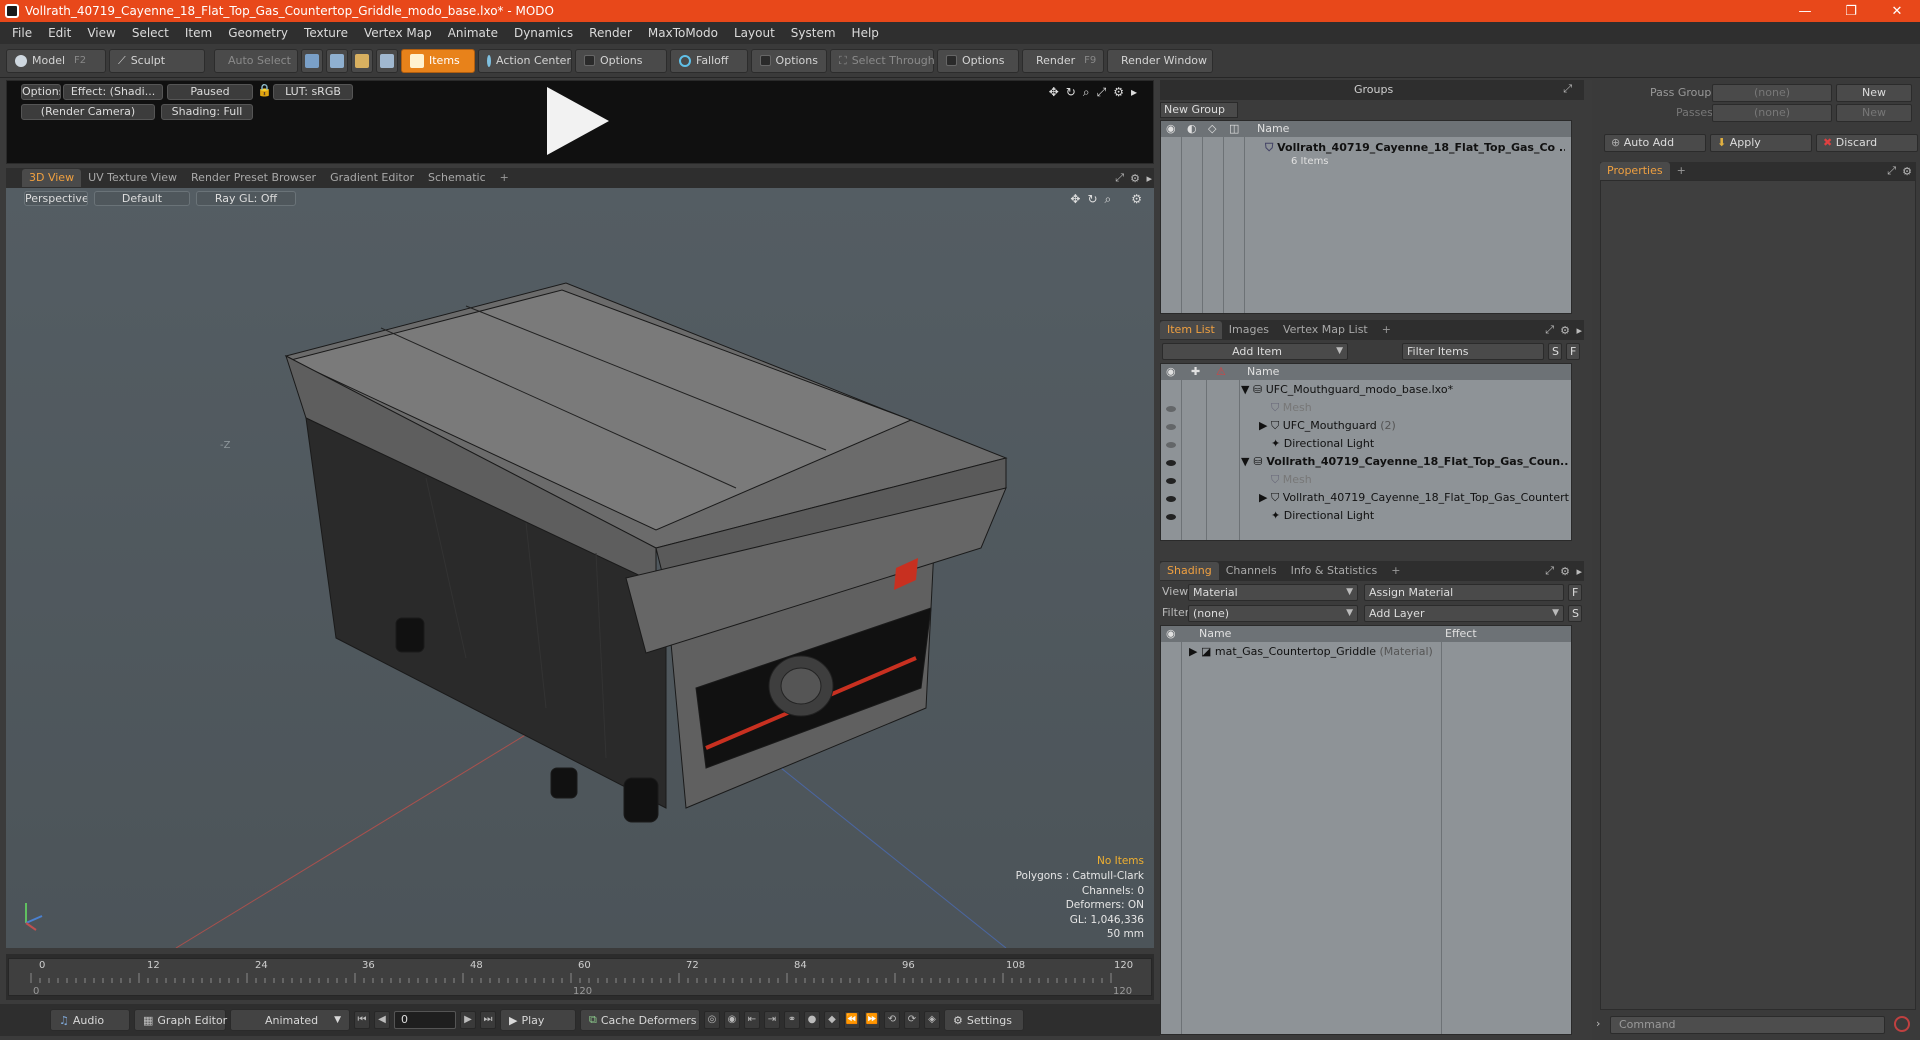 The width and height of the screenshot is (1920, 1040). Describe the element at coordinates (1255, 351) in the screenshot. I see `add-item-dropdown: Add Item ▼` at that location.